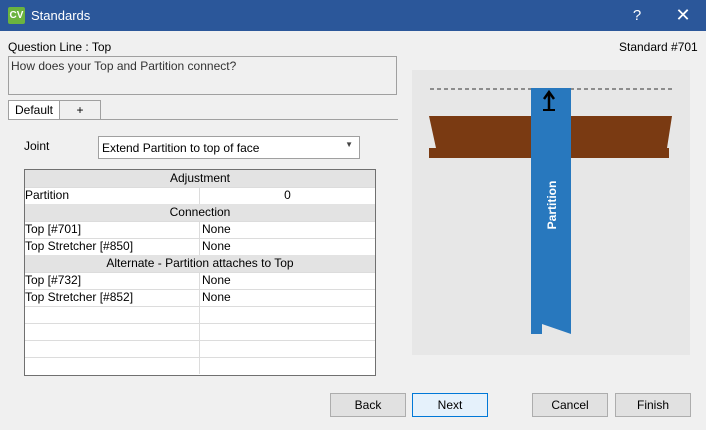 The height and width of the screenshot is (430, 706). Describe the element at coordinates (16, 15) in the screenshot. I see `app-logo-icon: CV` at that location.